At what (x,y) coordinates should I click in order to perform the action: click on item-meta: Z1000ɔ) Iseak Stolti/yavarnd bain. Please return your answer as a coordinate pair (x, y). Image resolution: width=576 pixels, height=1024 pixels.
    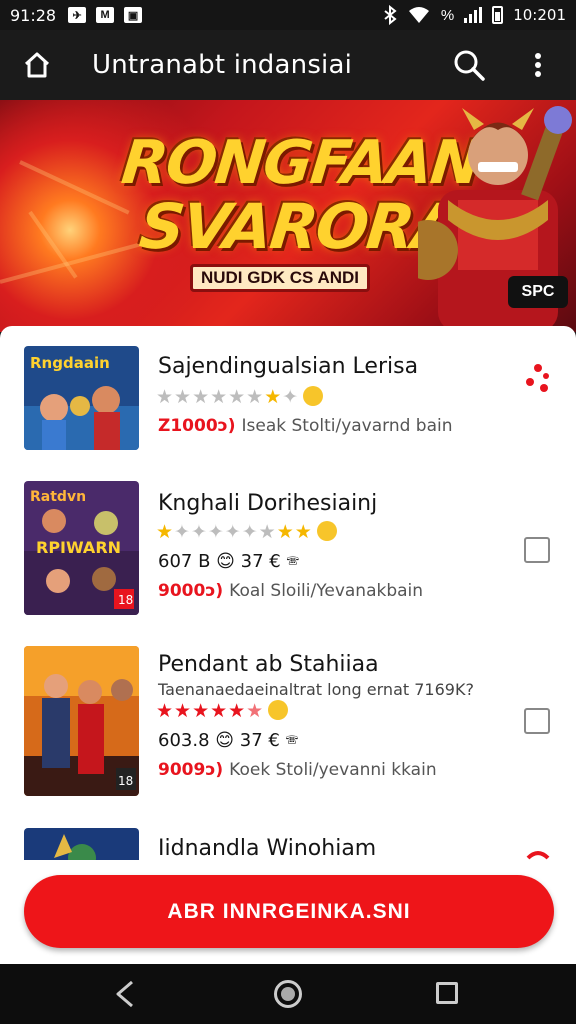
    Looking at the image, I should click on (305, 426).